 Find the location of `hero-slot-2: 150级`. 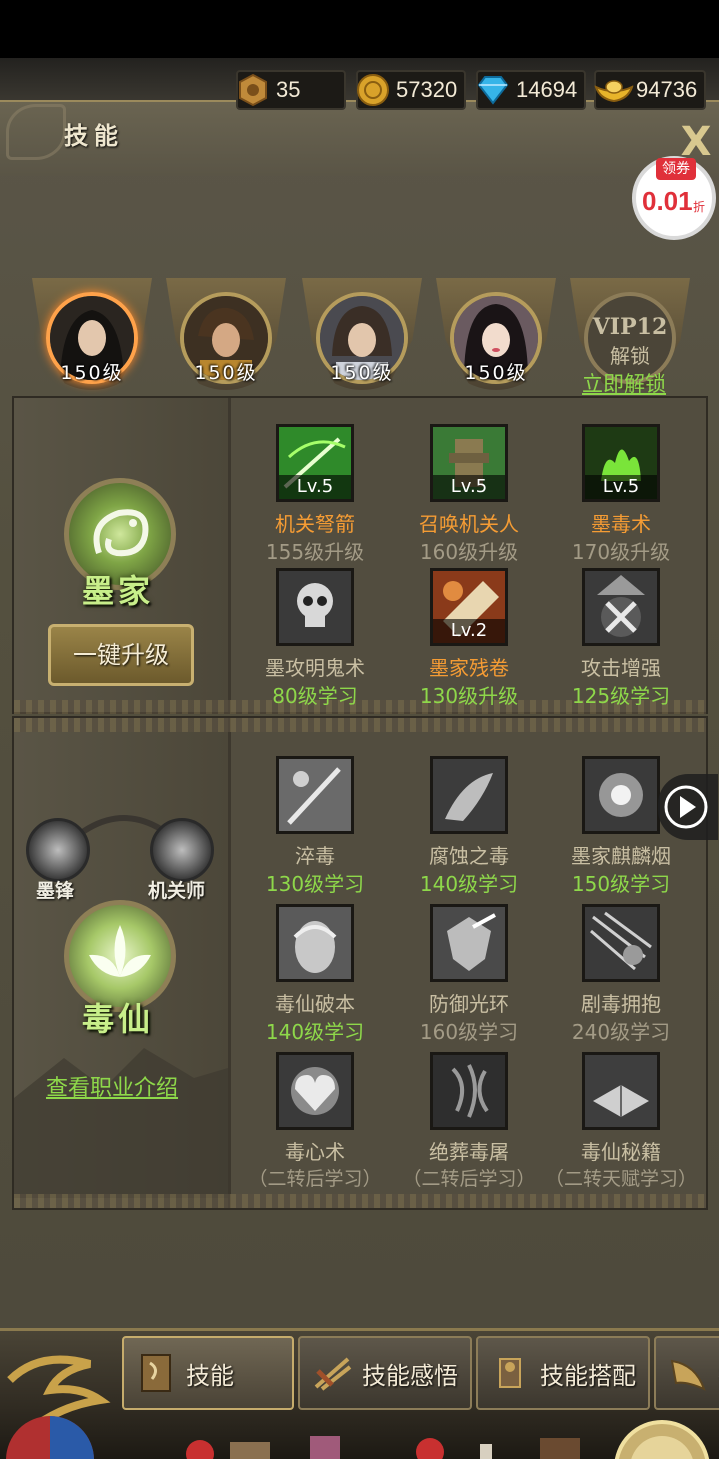

hero-slot-2: 150级 is located at coordinates (226, 334).